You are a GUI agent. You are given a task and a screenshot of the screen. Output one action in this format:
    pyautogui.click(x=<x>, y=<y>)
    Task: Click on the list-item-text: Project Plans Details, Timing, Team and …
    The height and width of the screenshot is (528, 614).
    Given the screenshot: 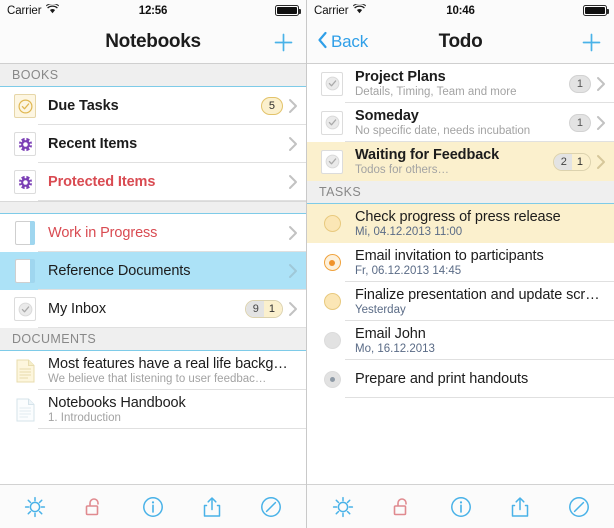 What is the action you would take?
    pyautogui.click(x=455, y=83)
    